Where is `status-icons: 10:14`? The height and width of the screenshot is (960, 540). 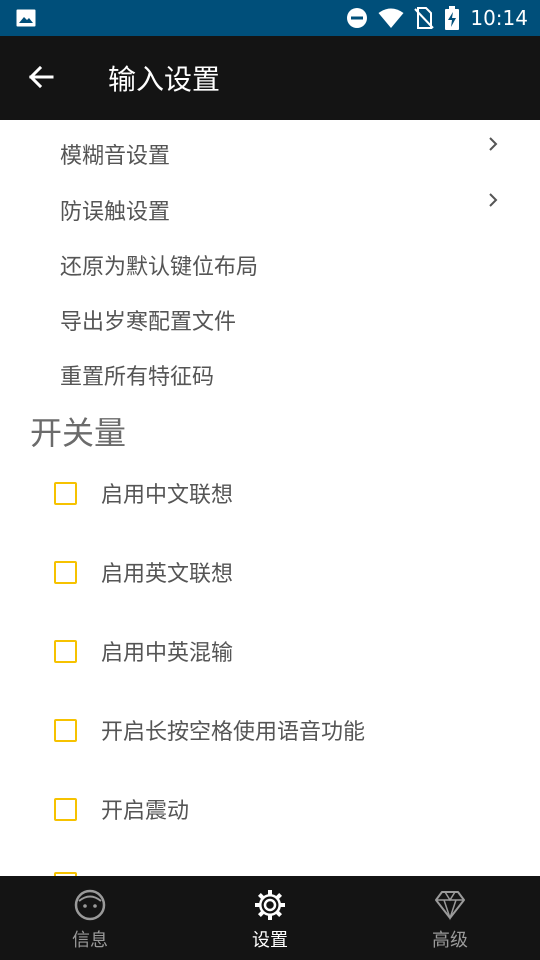
status-icons: 10:14 is located at coordinates (437, 18).